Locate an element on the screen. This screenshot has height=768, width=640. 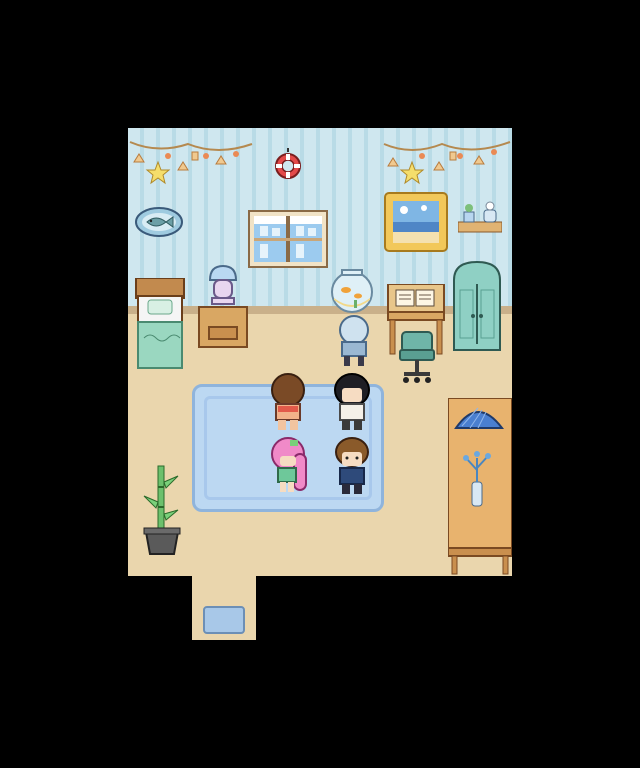
plant-shelf-icon is located at coordinates (480, 217).